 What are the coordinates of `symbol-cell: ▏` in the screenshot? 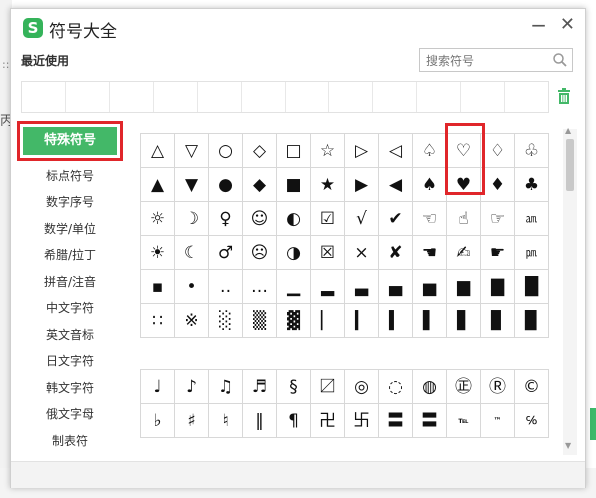 It's located at (328, 321).